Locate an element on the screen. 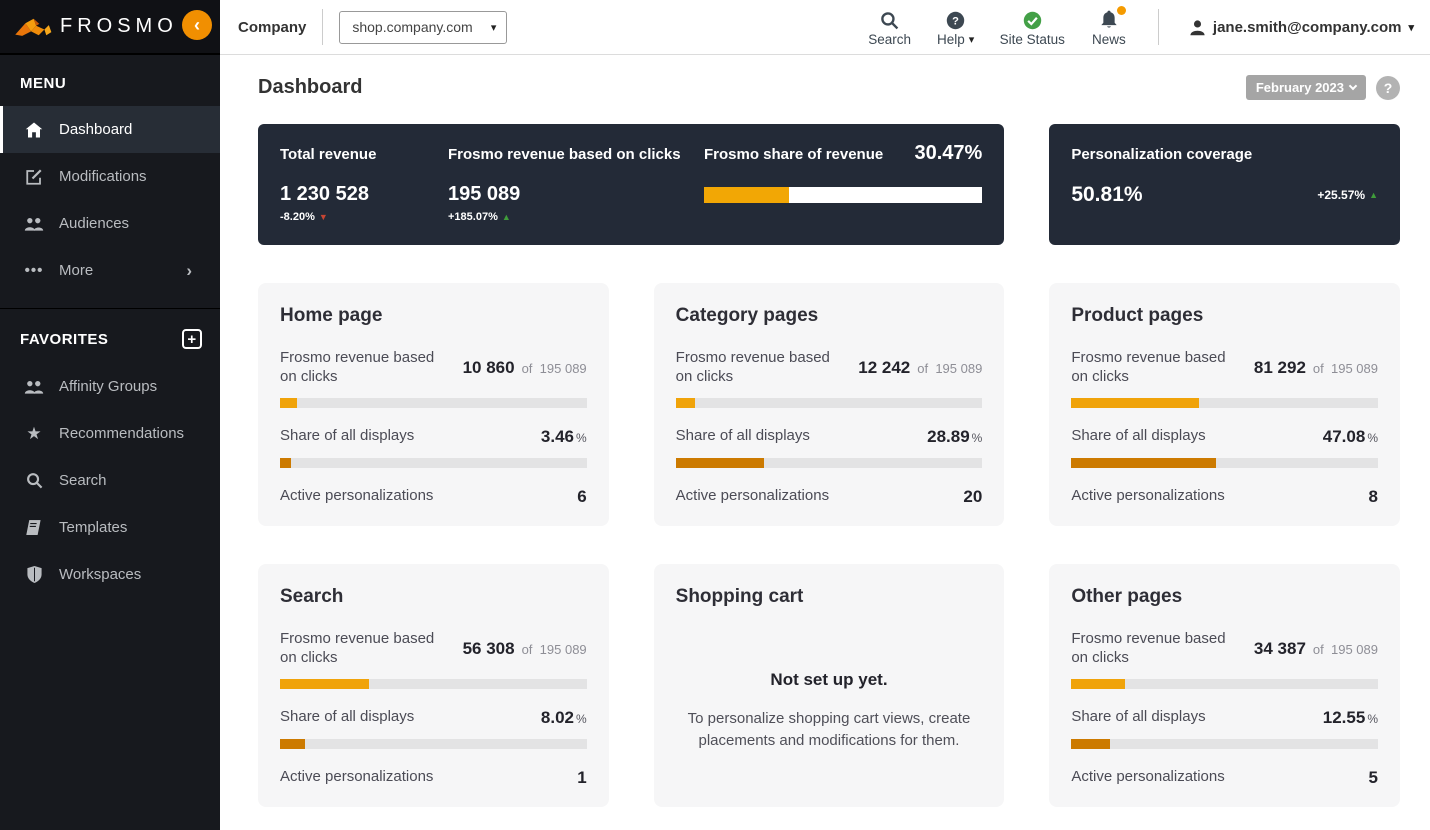 The height and width of the screenshot is (830, 1430). topbar-site-status: Site Status is located at coordinates (1032, 27).